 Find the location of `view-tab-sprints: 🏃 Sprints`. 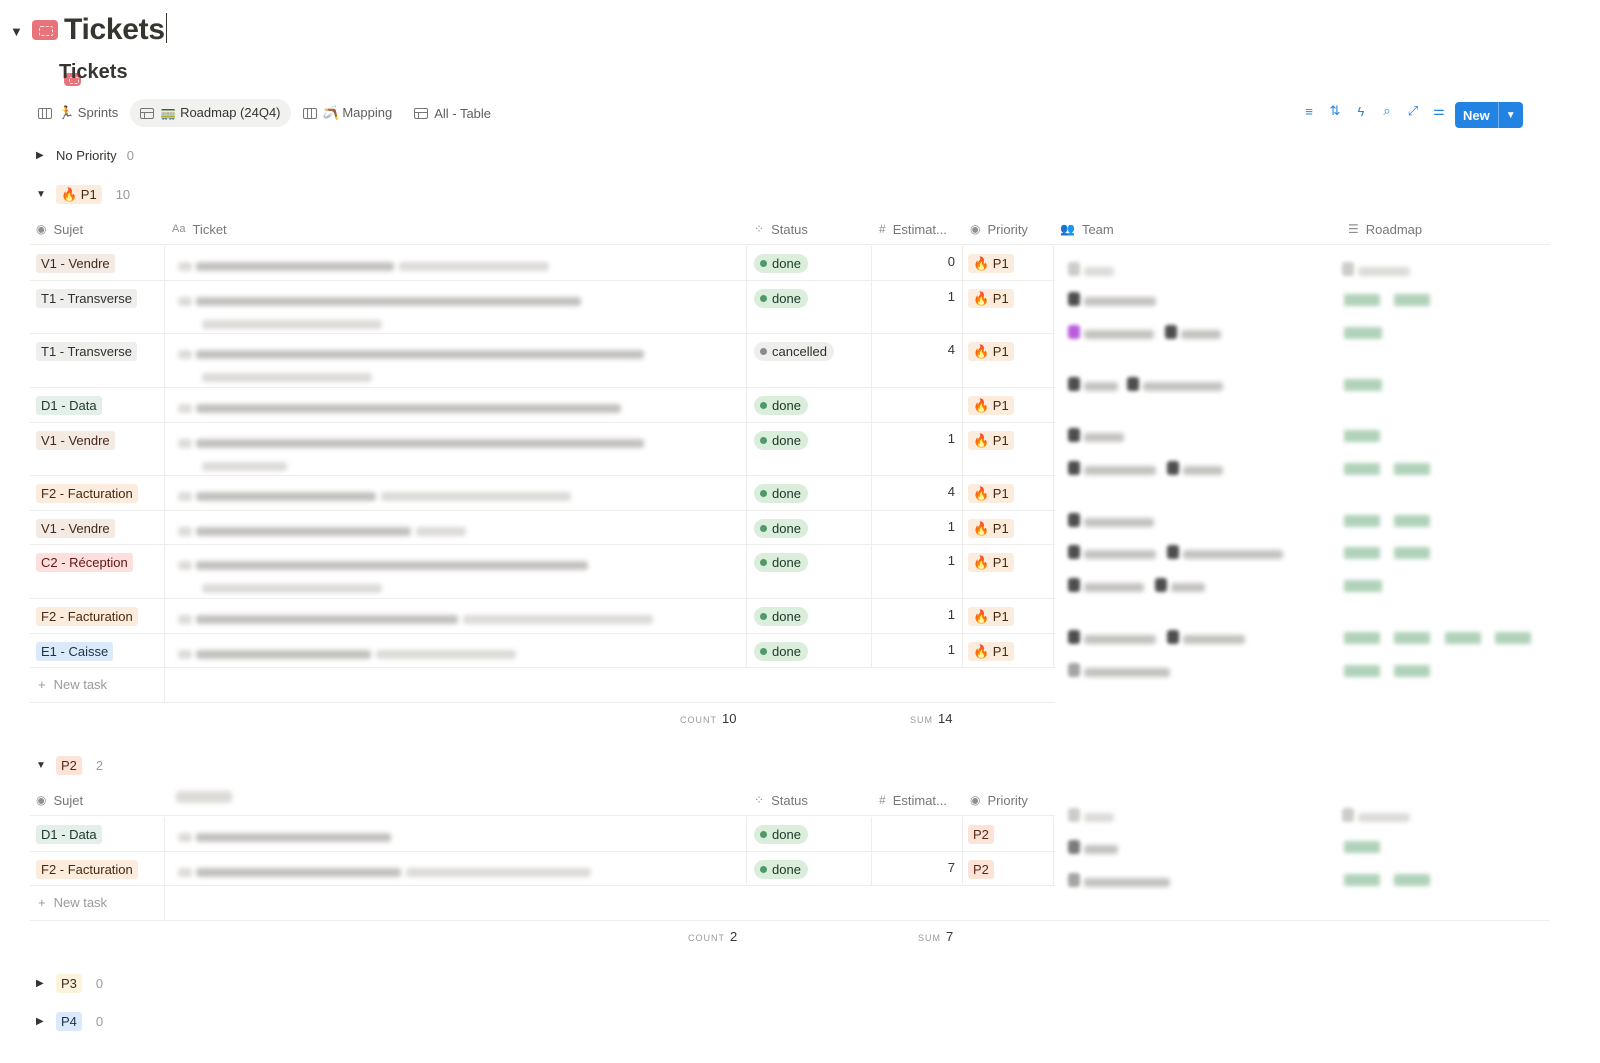

view-tab-sprints: 🏃 Sprints is located at coordinates (78, 113).